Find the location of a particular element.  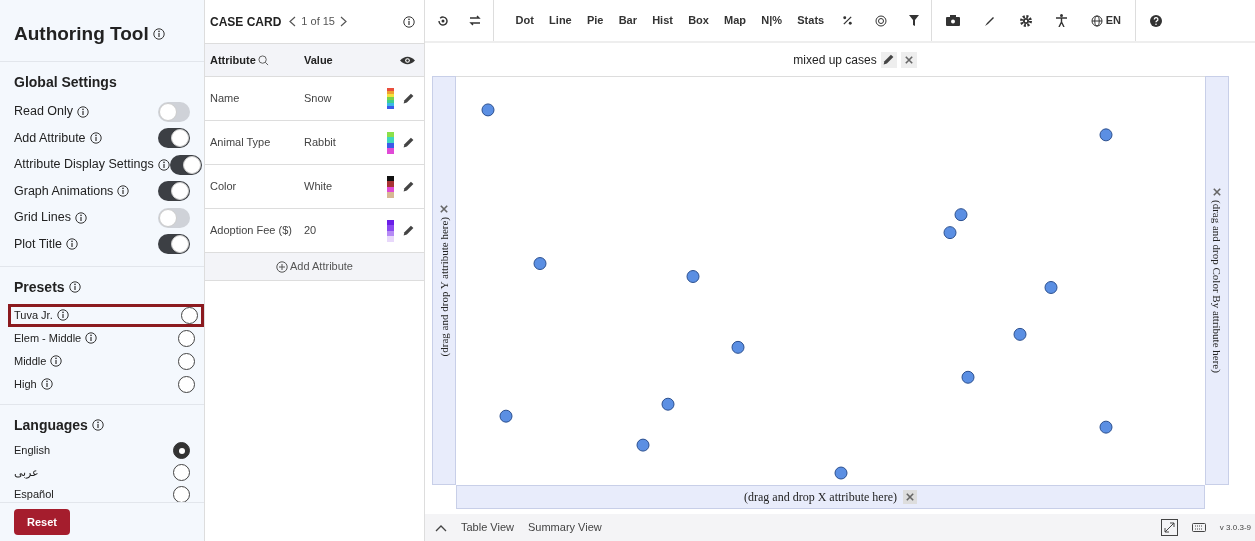

swap-icon is located at coordinates (475, 20).